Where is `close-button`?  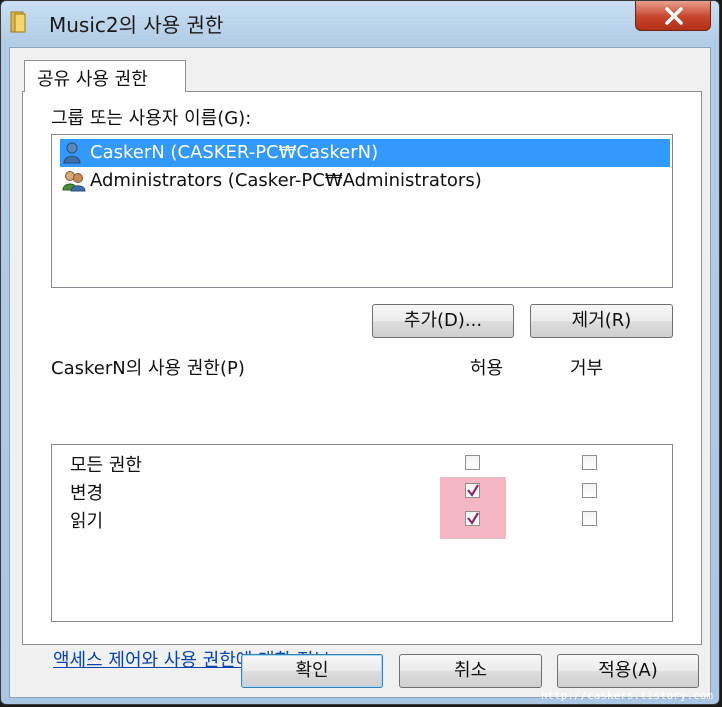 close-button is located at coordinates (673, 16).